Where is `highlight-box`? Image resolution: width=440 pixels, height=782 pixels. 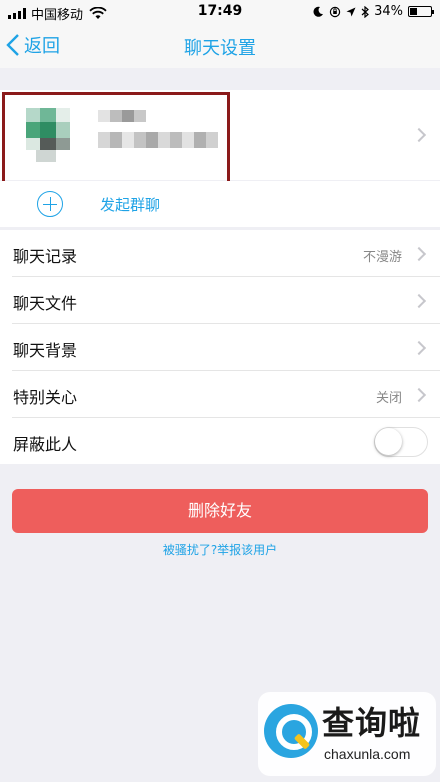
highlight-box is located at coordinates (116, 138).